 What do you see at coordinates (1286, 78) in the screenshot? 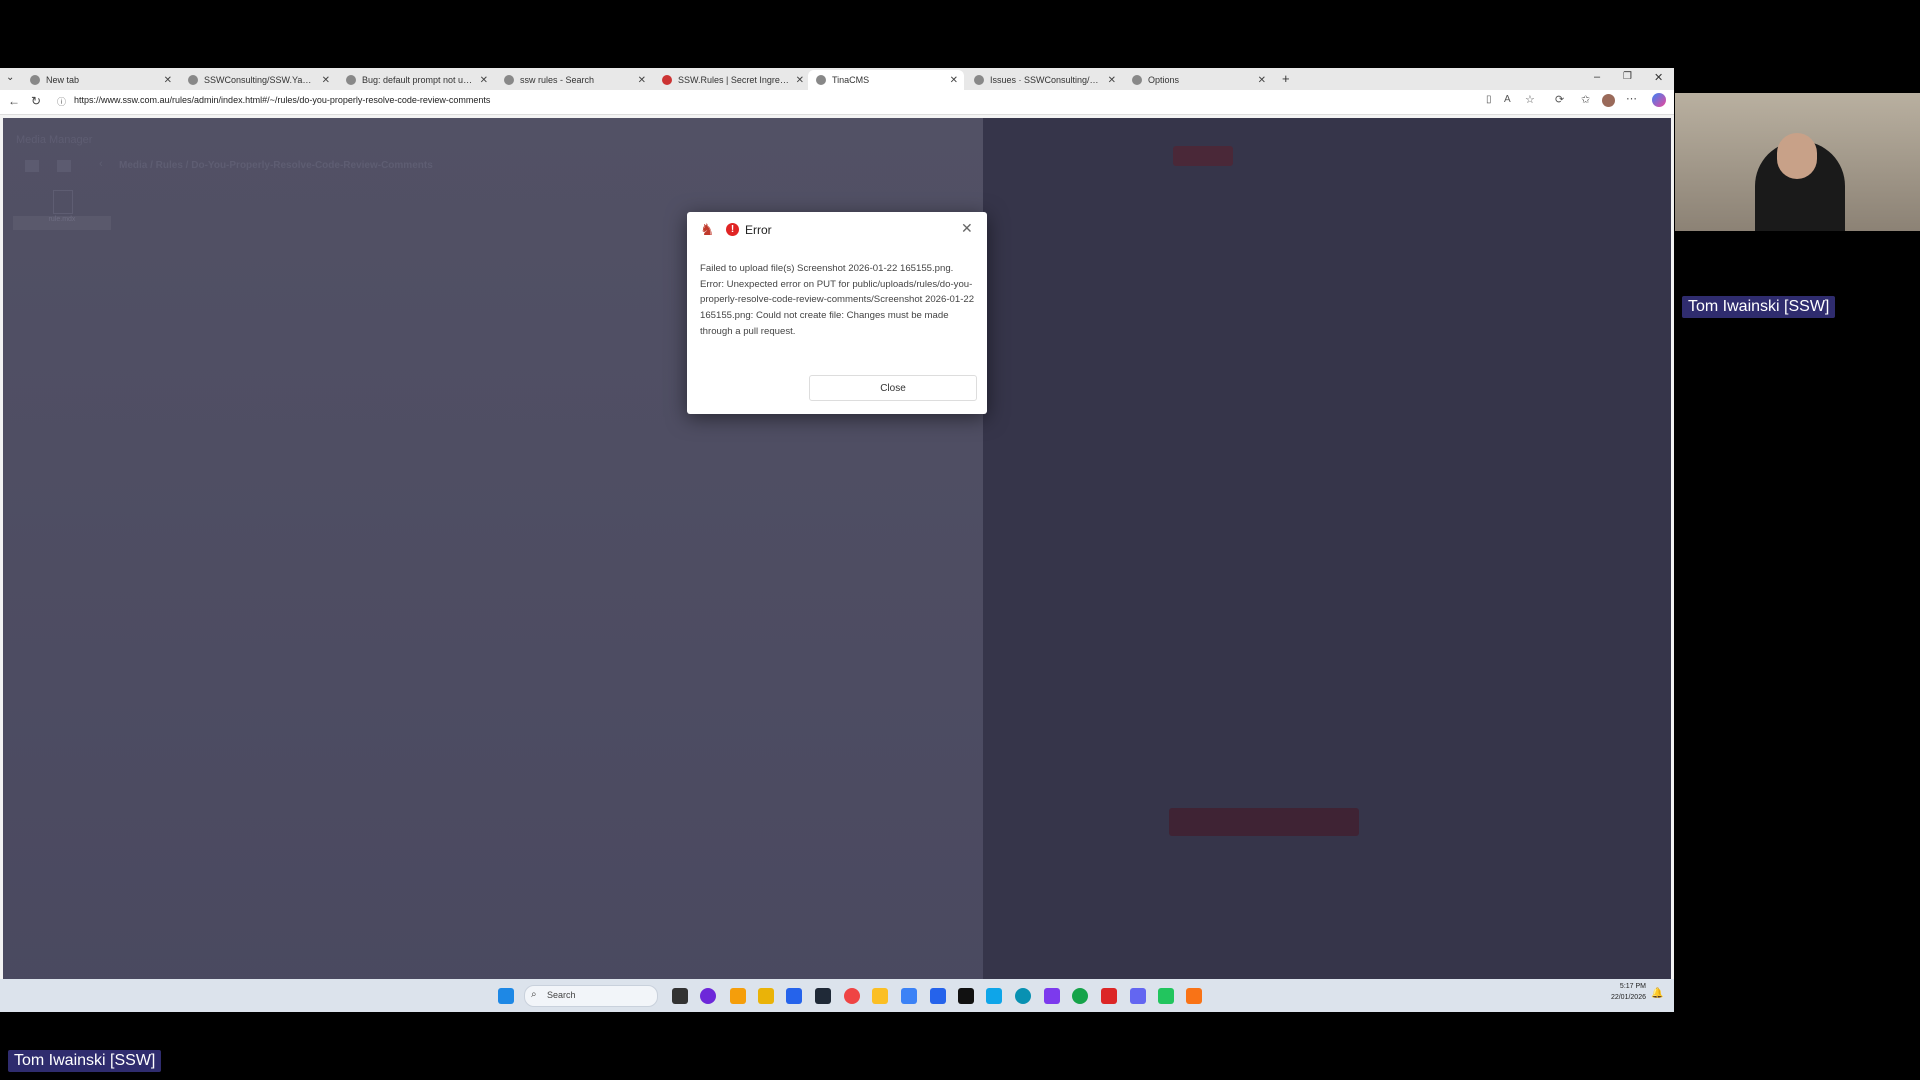
I see `new-tab-button: +` at bounding box center [1286, 78].